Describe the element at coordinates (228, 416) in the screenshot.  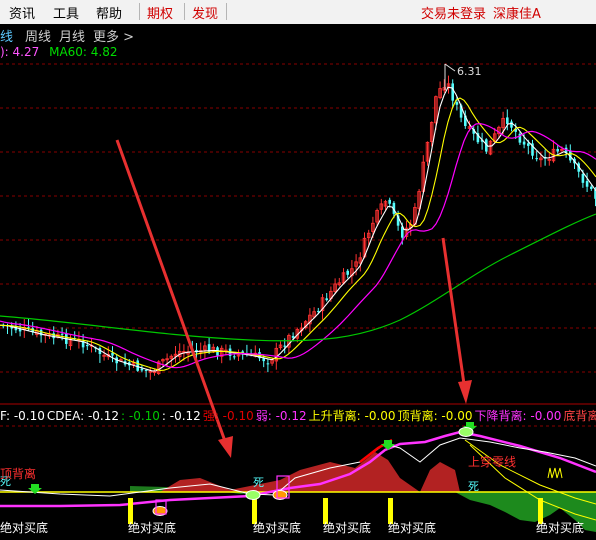
I see `indicator-value: 强: -0.10` at that location.